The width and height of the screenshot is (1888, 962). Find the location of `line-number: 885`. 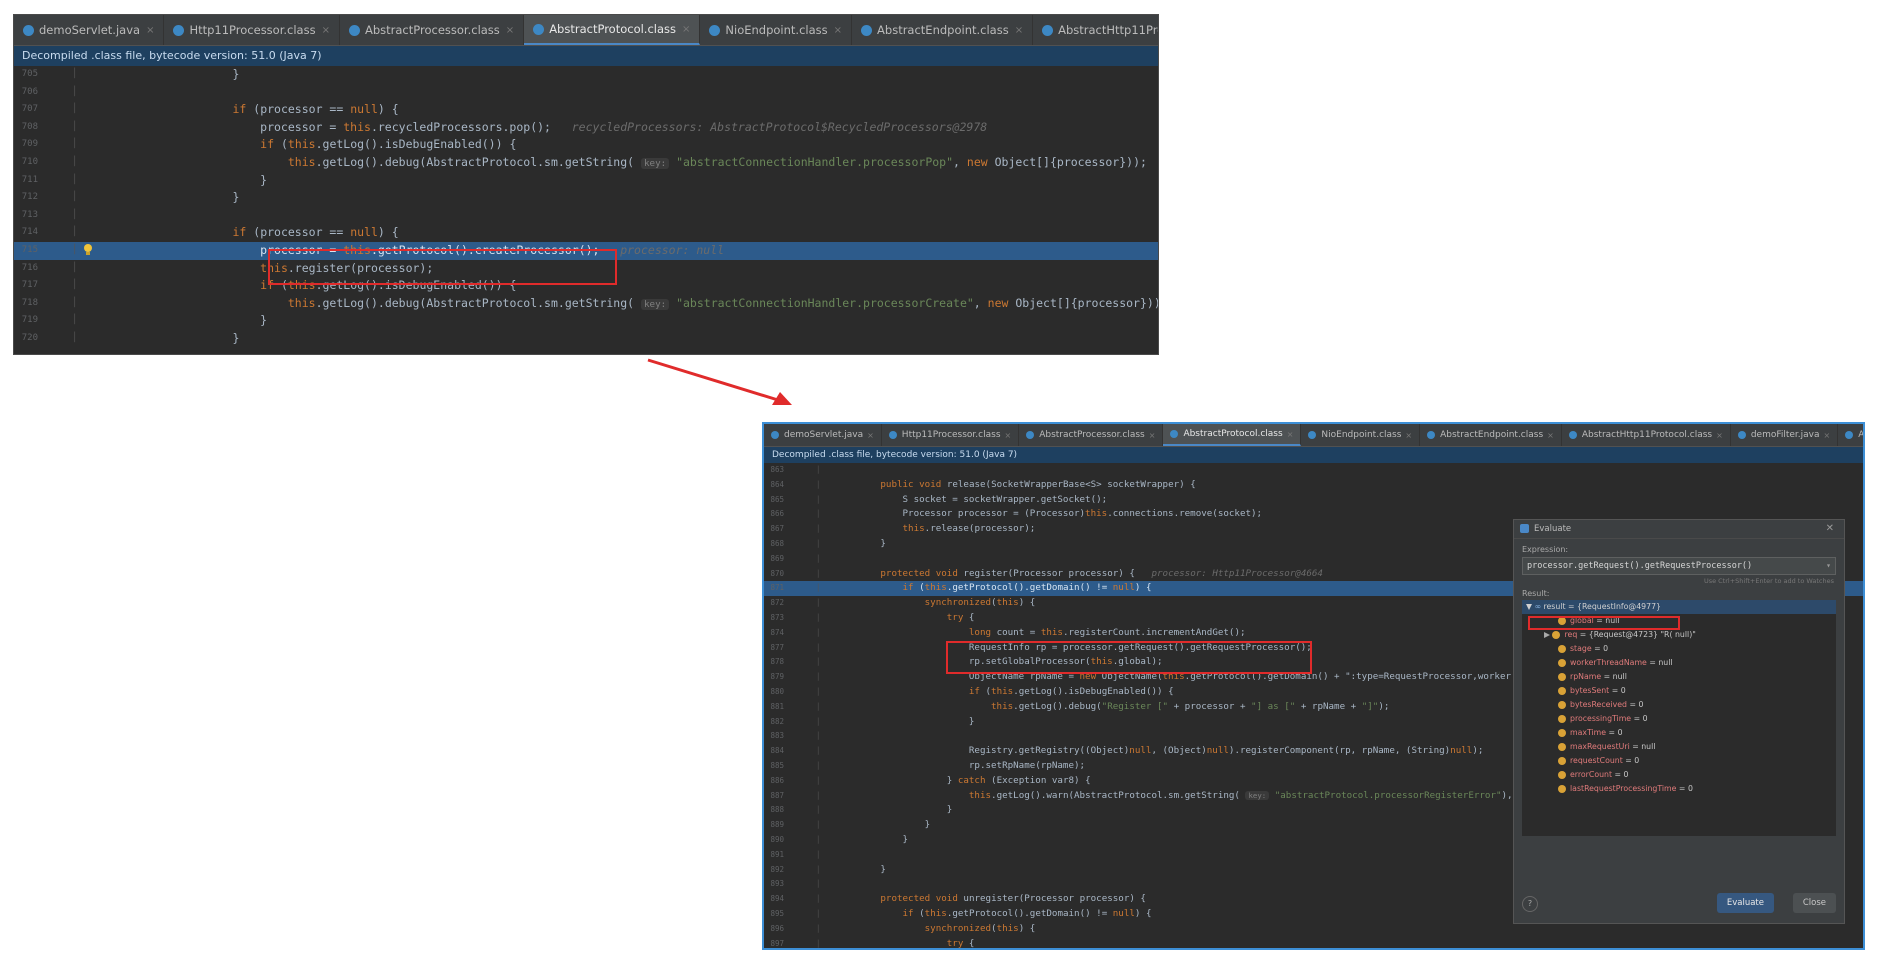

line-number: 885 is located at coordinates (777, 765).